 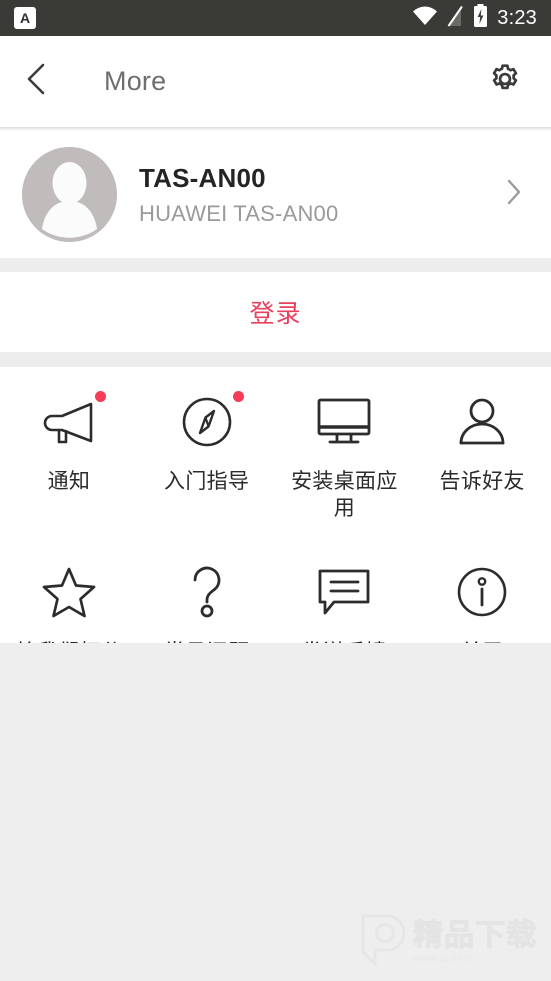 What do you see at coordinates (322, 194) in the screenshot?
I see `profile-text-block: TAS-AN00 HUAWEI TAS-AN00` at bounding box center [322, 194].